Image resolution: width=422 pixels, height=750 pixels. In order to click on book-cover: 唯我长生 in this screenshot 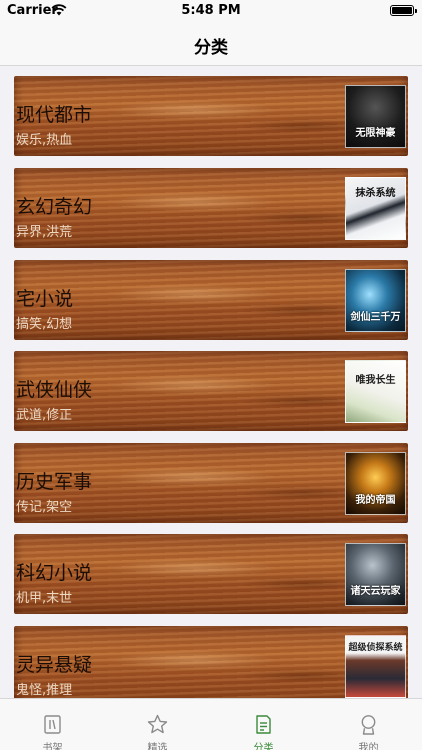, I will do `click(375, 391)`.